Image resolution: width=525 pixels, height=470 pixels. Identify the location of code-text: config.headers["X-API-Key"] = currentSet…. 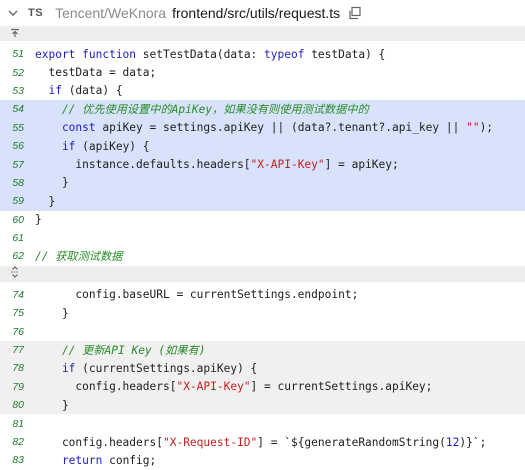
(233, 386).